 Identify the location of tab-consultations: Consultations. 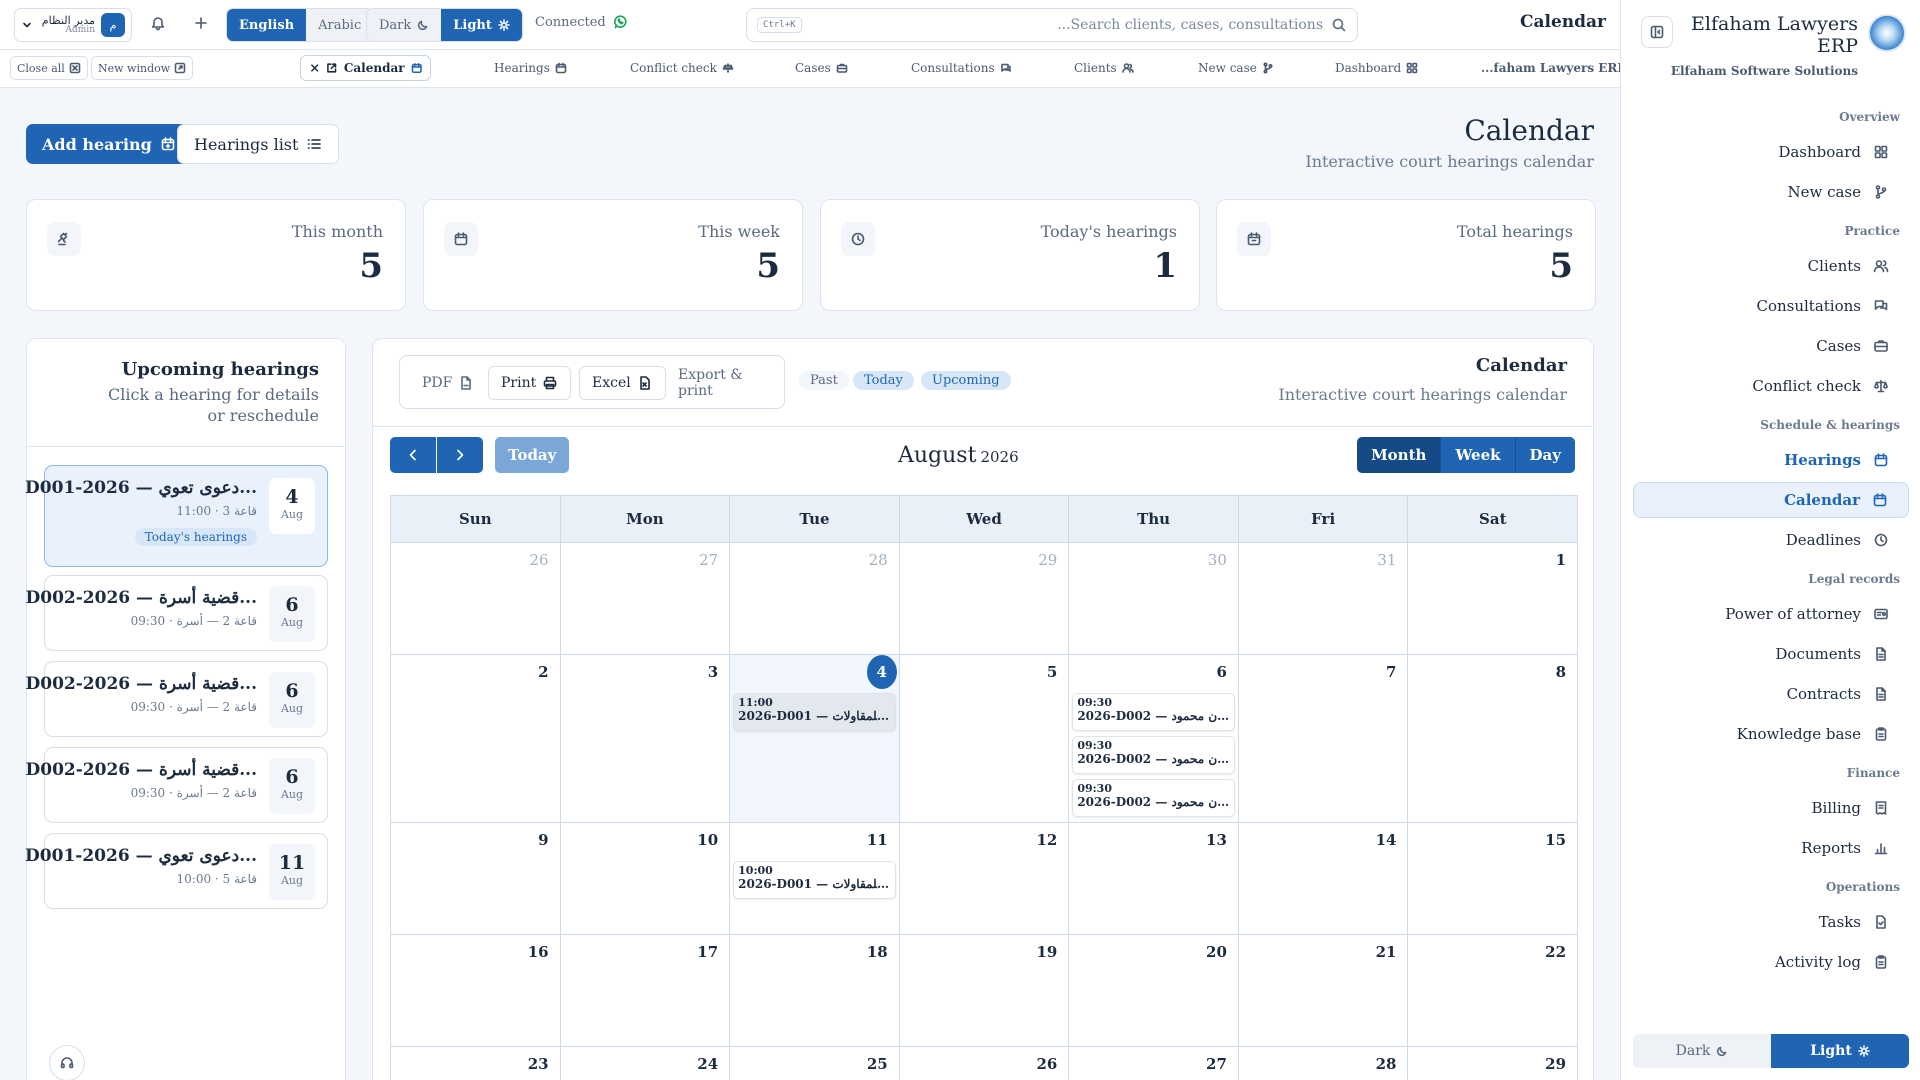
(961, 68).